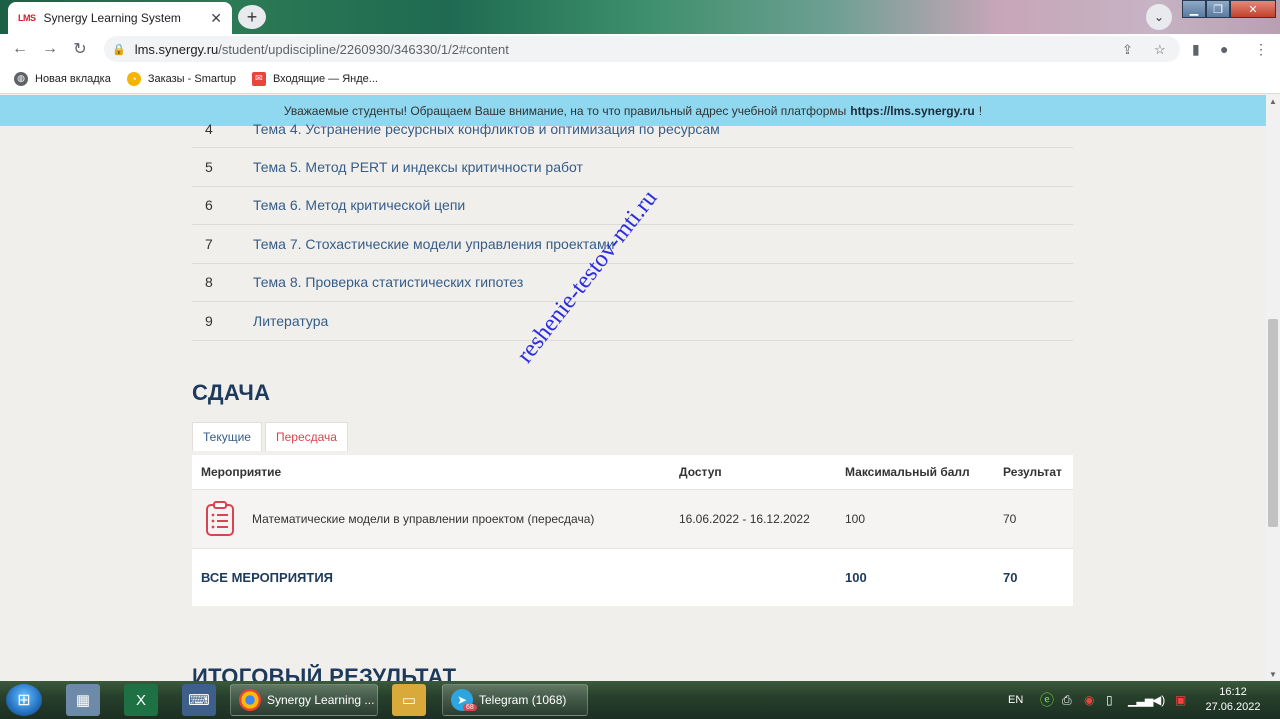 Image resolution: width=1280 pixels, height=719 pixels. What do you see at coordinates (241, 472) in the screenshot?
I see `column-header-event: Мероприятие` at bounding box center [241, 472].